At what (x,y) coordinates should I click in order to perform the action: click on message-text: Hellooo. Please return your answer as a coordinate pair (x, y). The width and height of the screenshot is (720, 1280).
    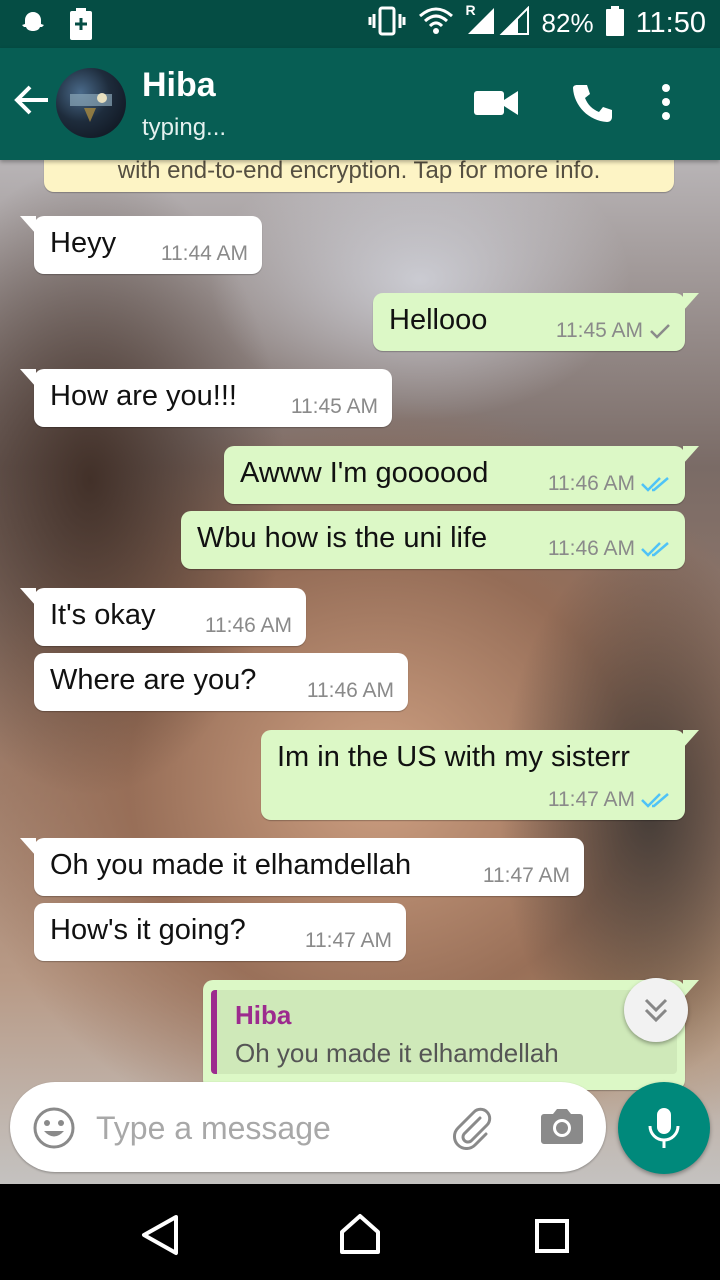
    Looking at the image, I should click on (438, 320).